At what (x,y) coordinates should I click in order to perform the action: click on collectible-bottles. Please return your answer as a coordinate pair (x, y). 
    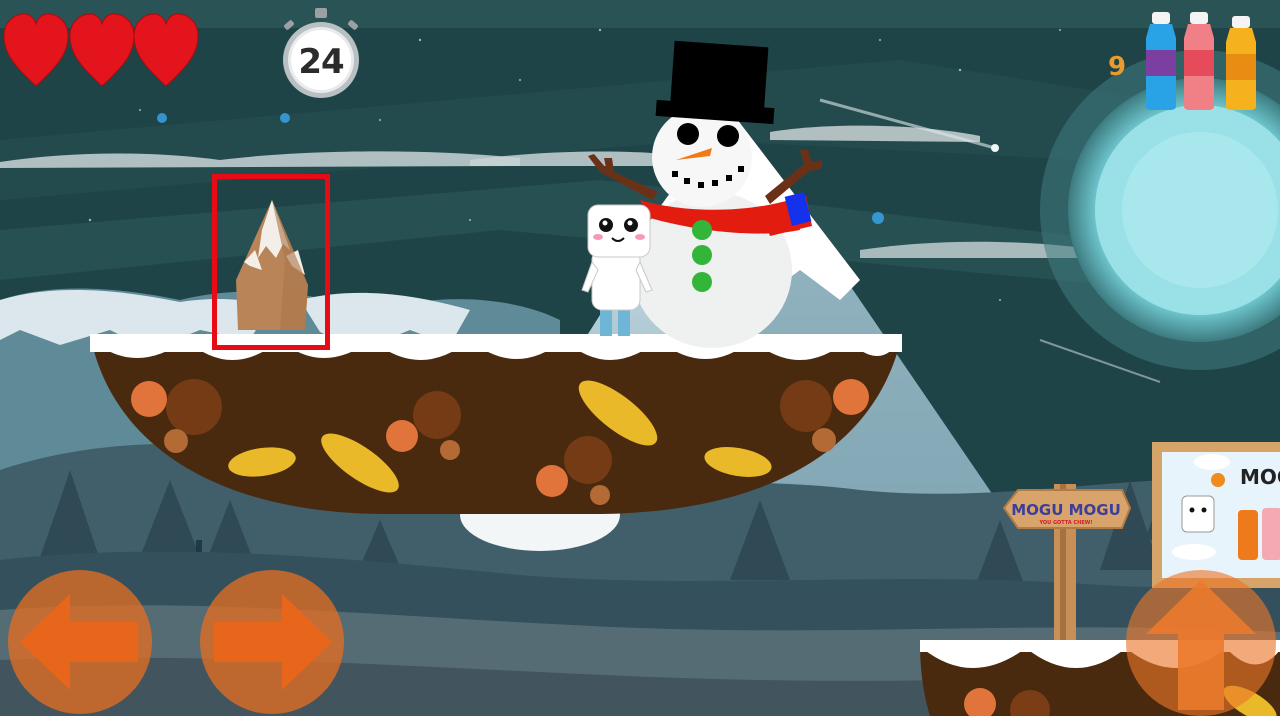
    Looking at the image, I should click on (1210, 62).